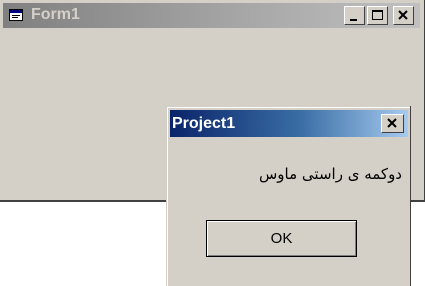 The width and height of the screenshot is (425, 286). I want to click on minimize-icon, so click(353, 20).